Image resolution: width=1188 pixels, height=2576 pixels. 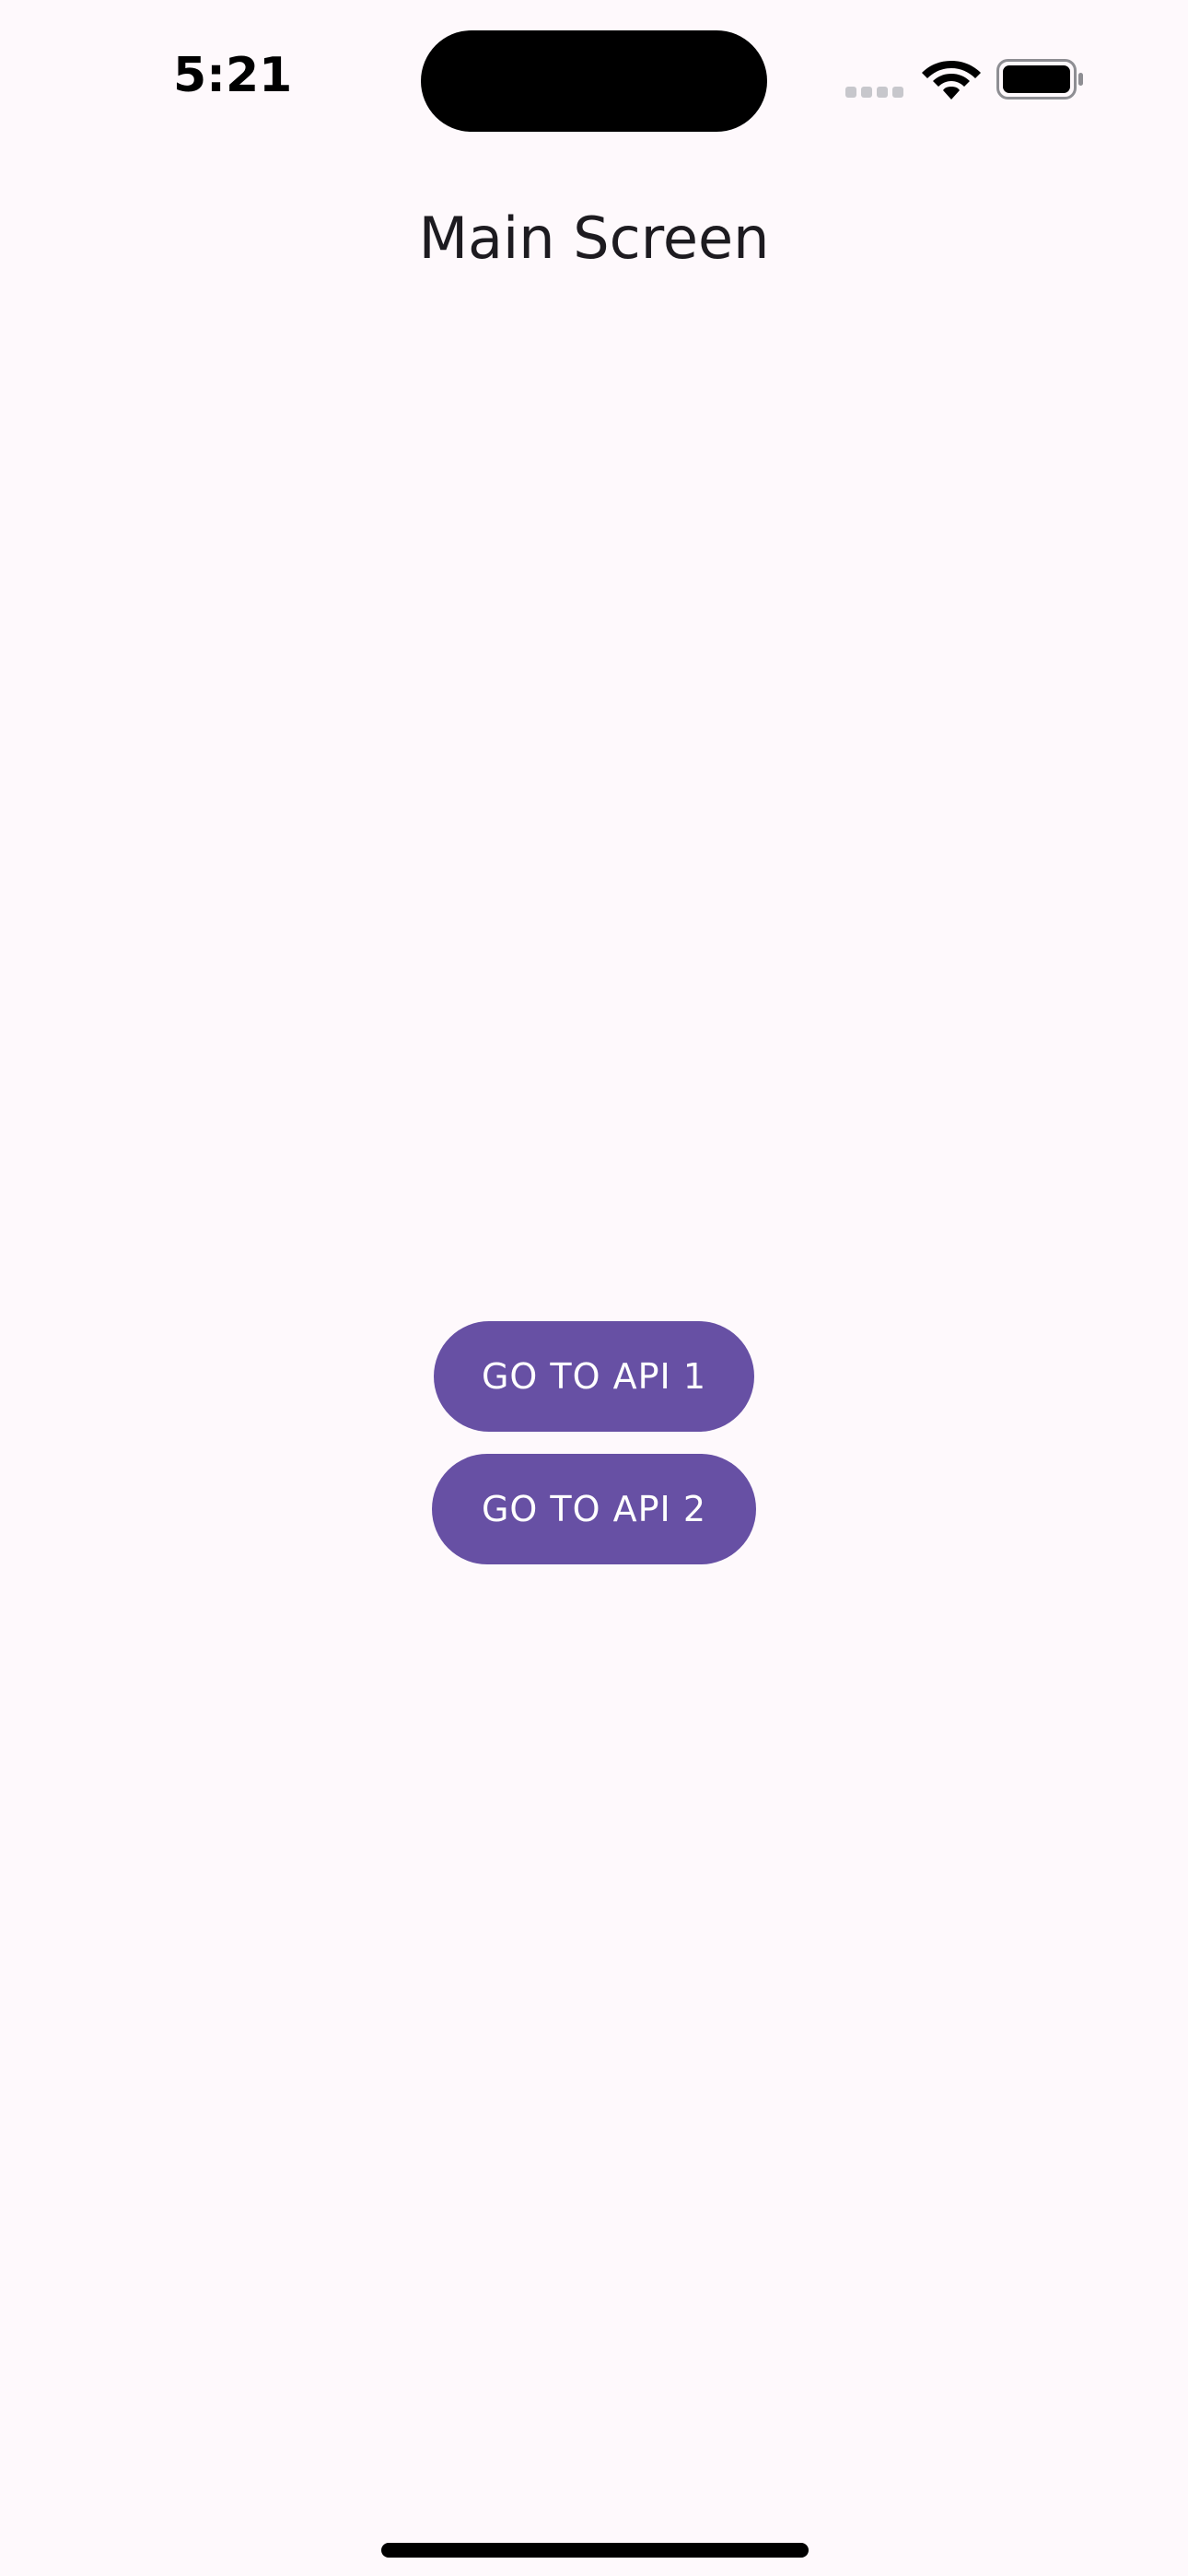 What do you see at coordinates (594, 1509) in the screenshot?
I see `go-to-api-2-button: GO TO API 2` at bounding box center [594, 1509].